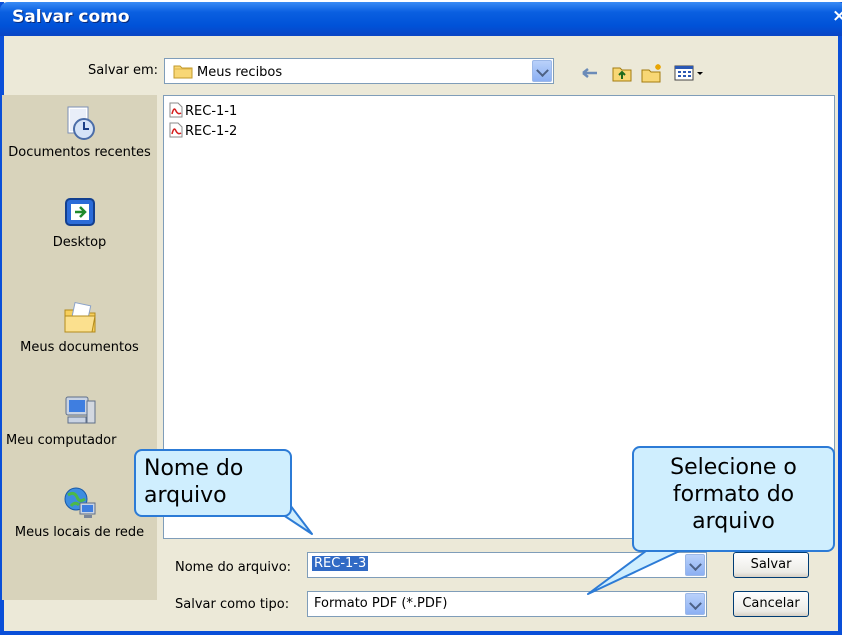 This screenshot has height=635, width=842. I want to click on desktop-icon, so click(79, 212).